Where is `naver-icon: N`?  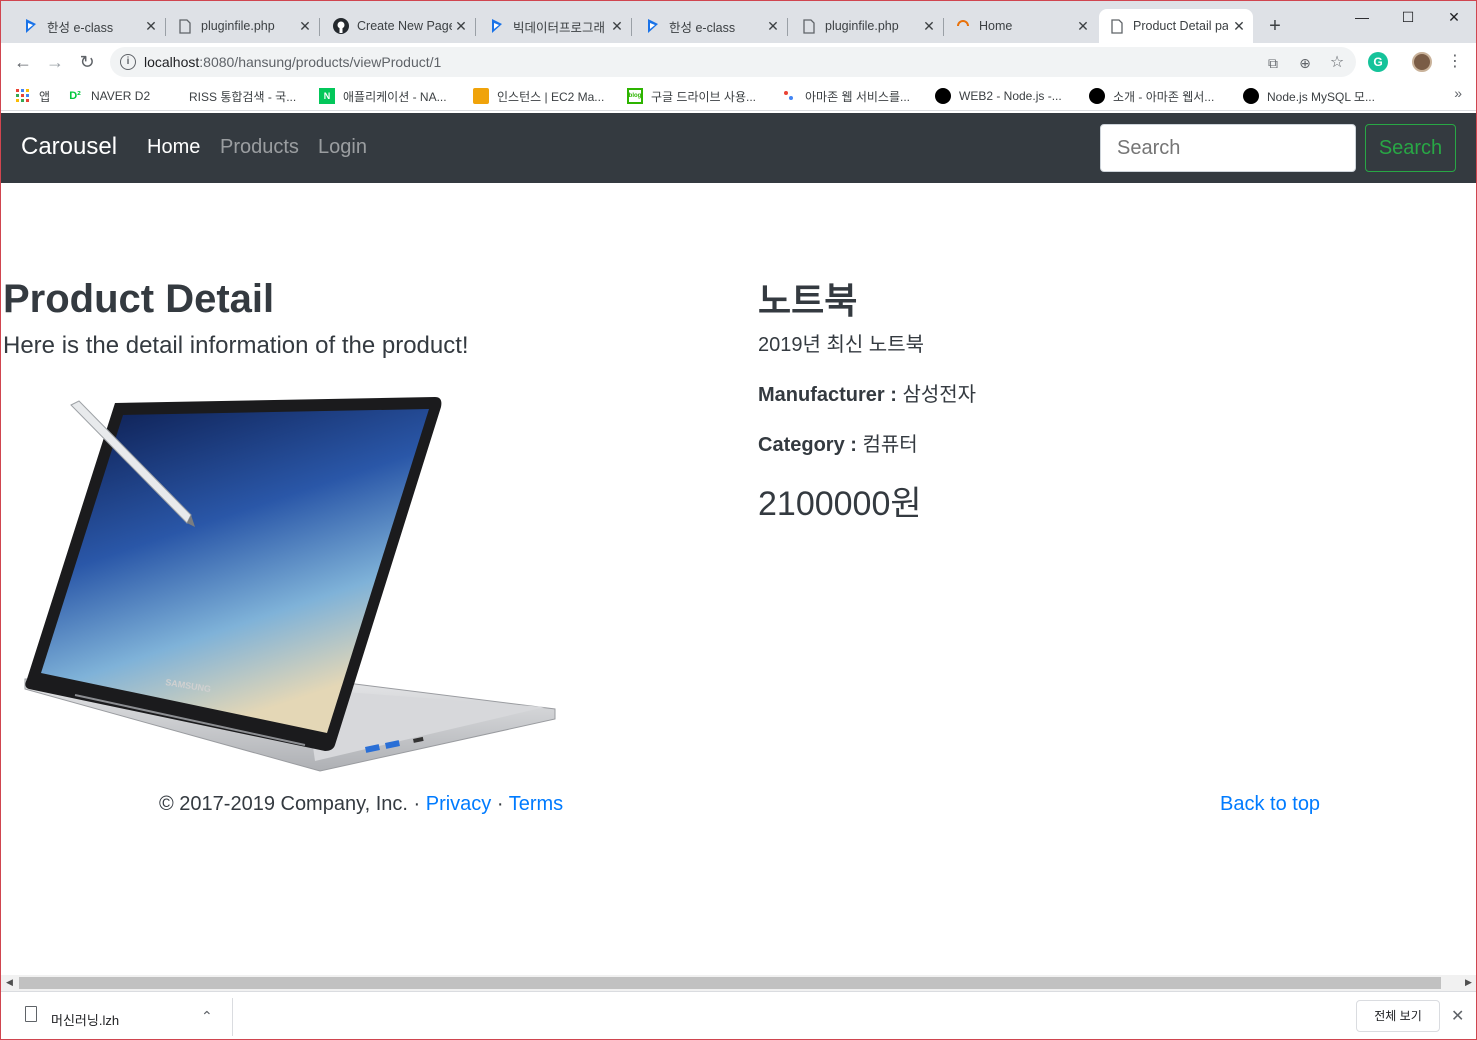 naver-icon: N is located at coordinates (327, 96).